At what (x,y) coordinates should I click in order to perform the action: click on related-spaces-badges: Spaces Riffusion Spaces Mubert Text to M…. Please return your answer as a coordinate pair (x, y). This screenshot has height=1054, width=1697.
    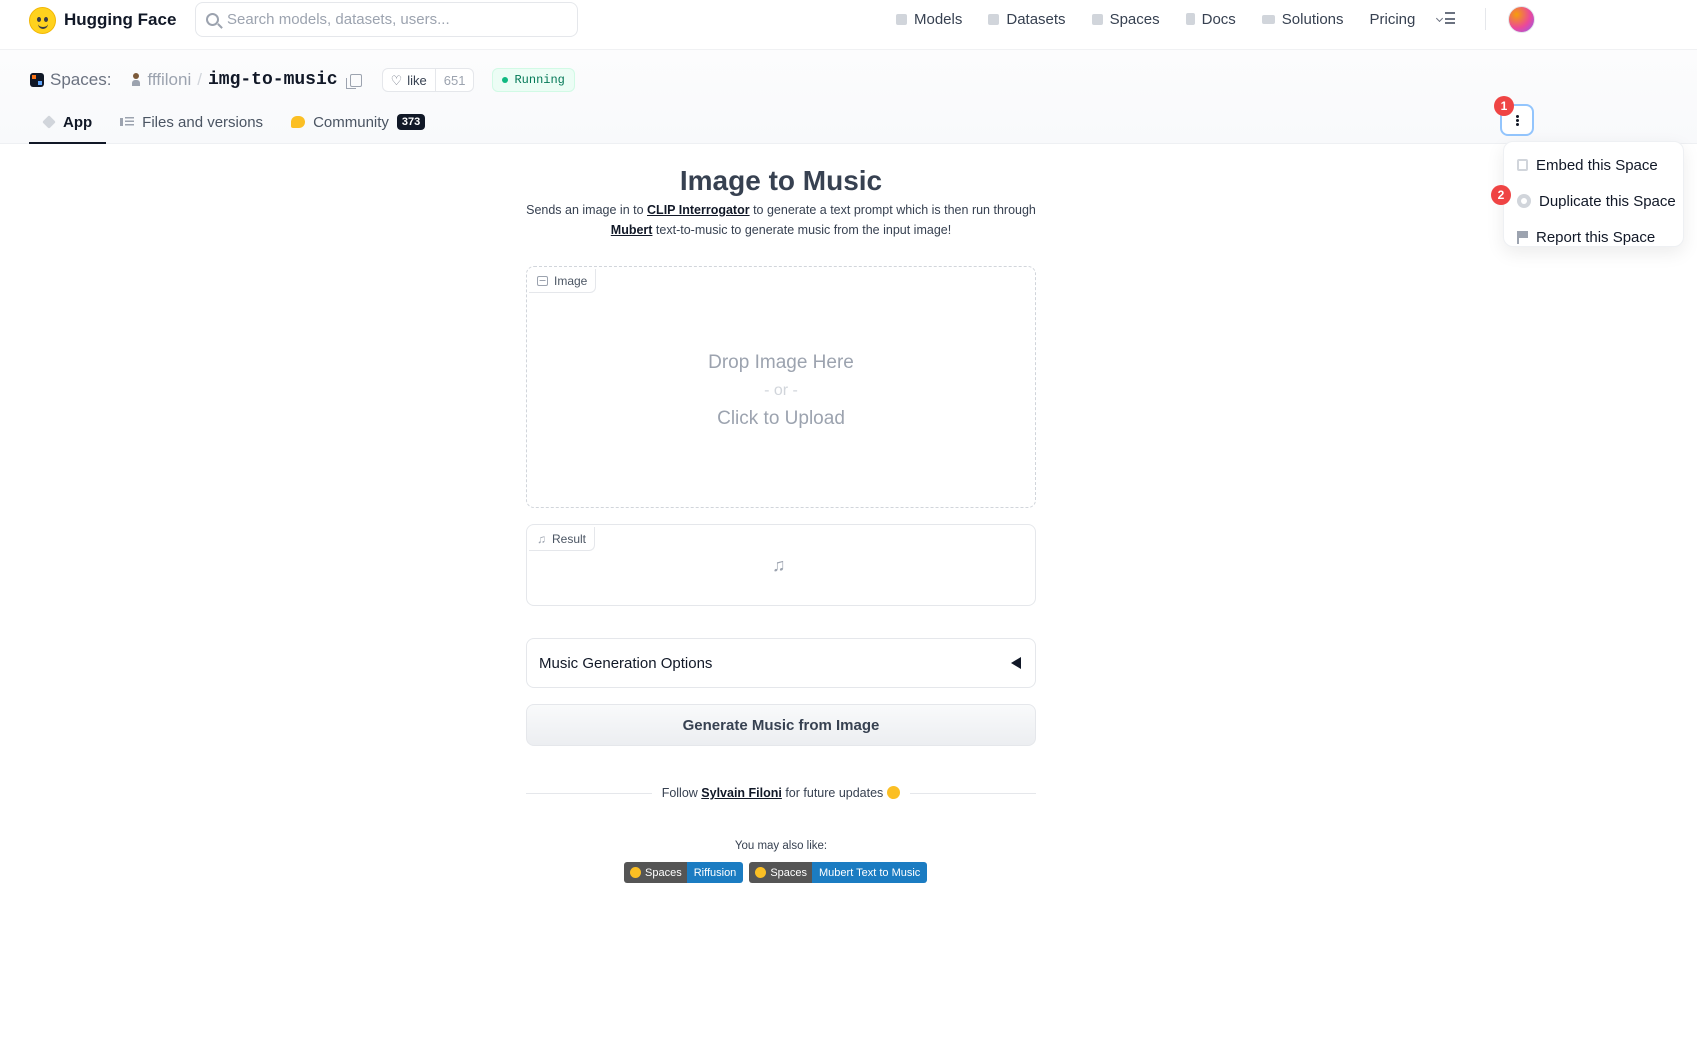
    Looking at the image, I should click on (776, 872).